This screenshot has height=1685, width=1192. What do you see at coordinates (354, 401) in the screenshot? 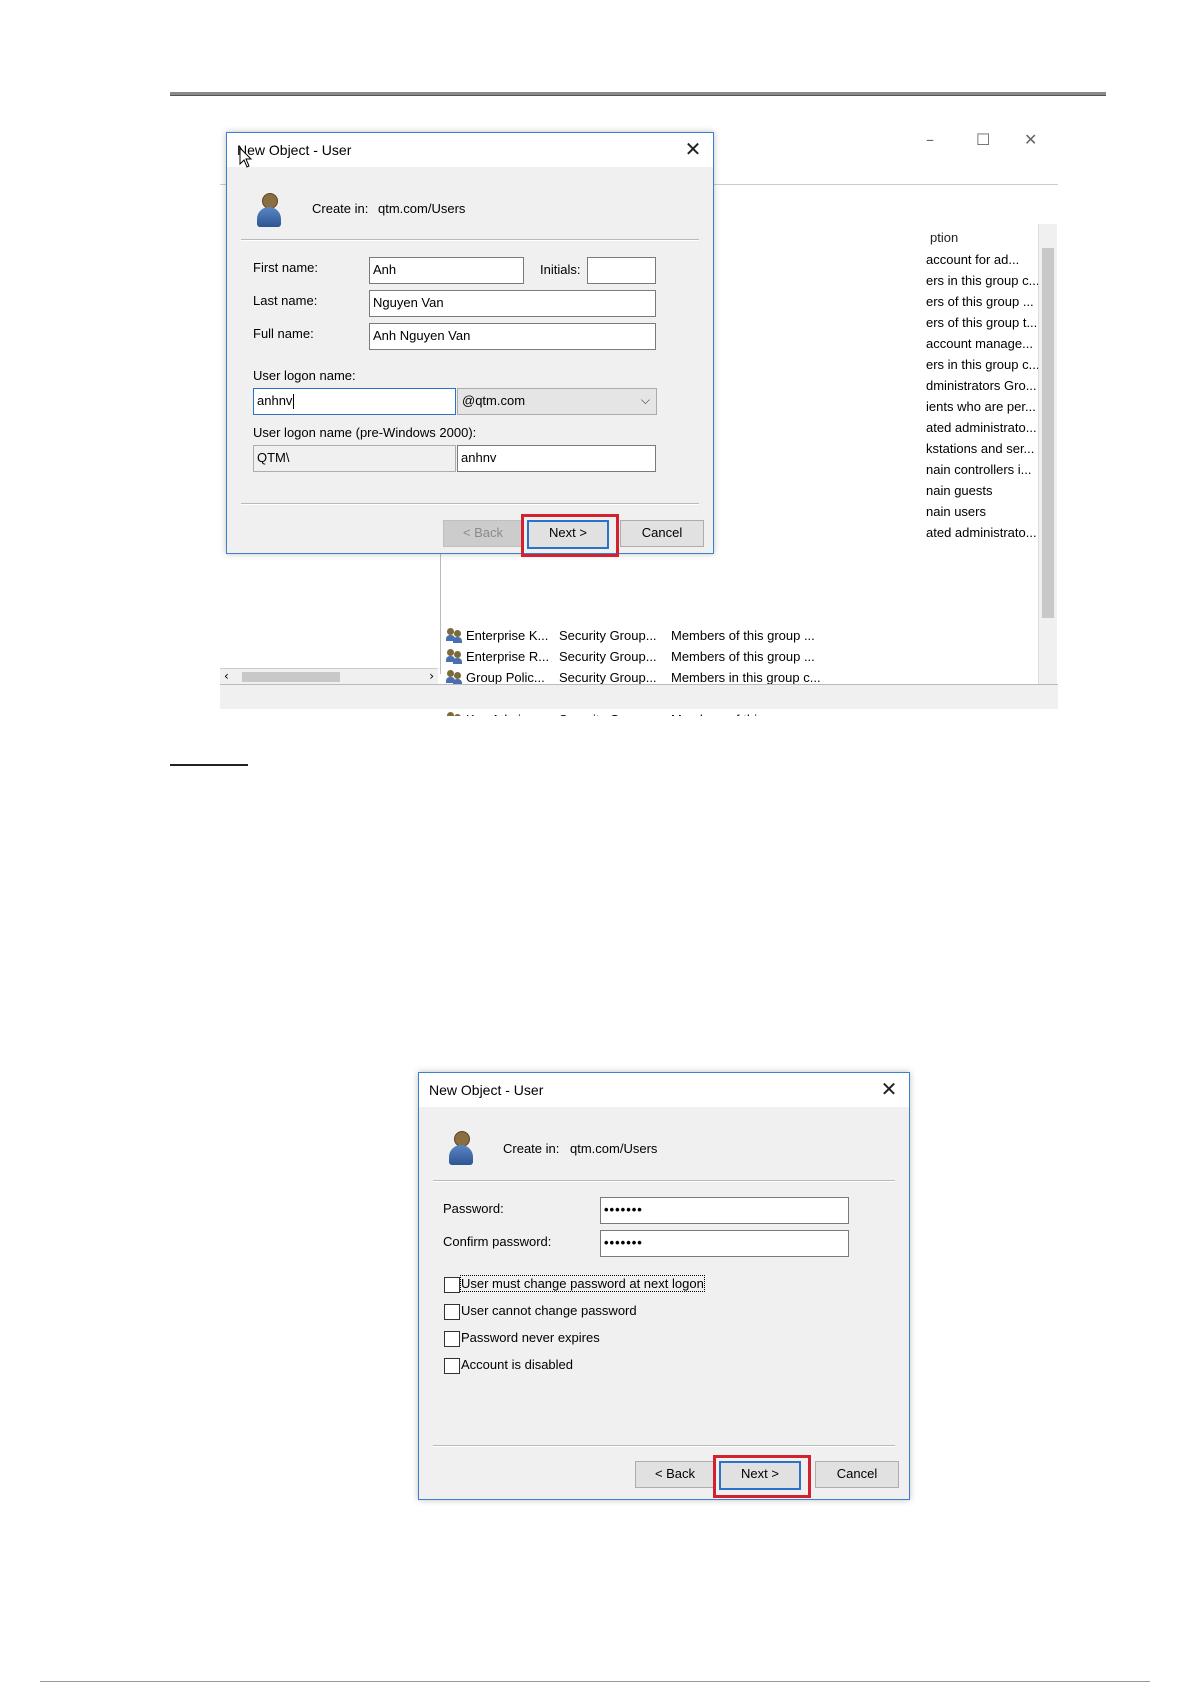
I see `logon-name-field: anhnv` at bounding box center [354, 401].